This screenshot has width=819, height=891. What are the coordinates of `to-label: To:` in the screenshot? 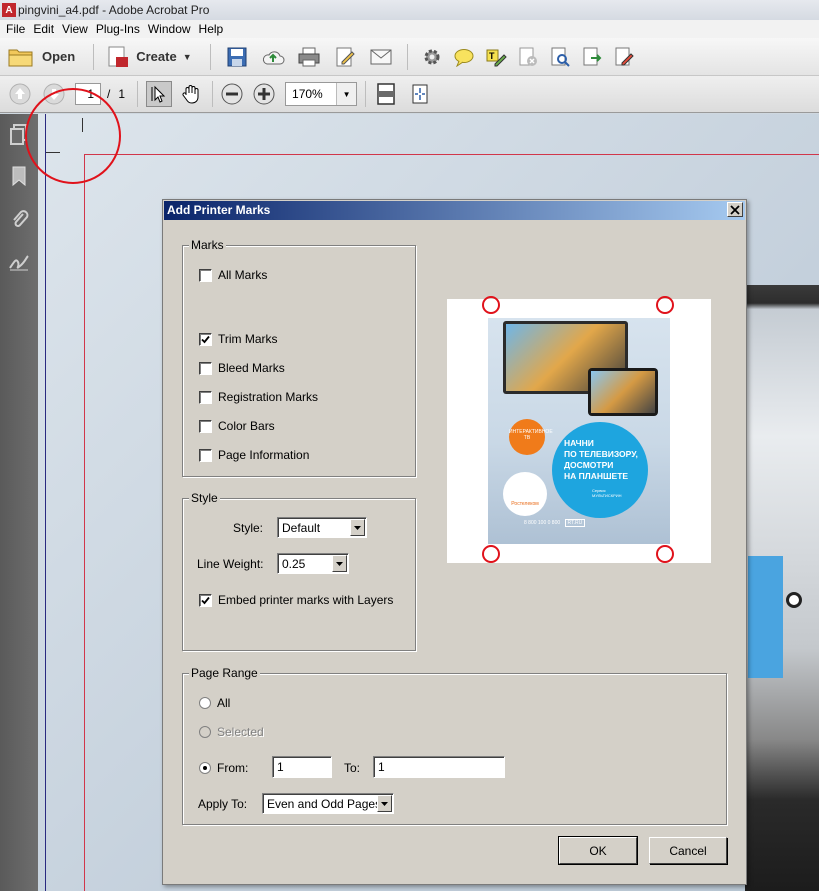 It's located at (352, 768).